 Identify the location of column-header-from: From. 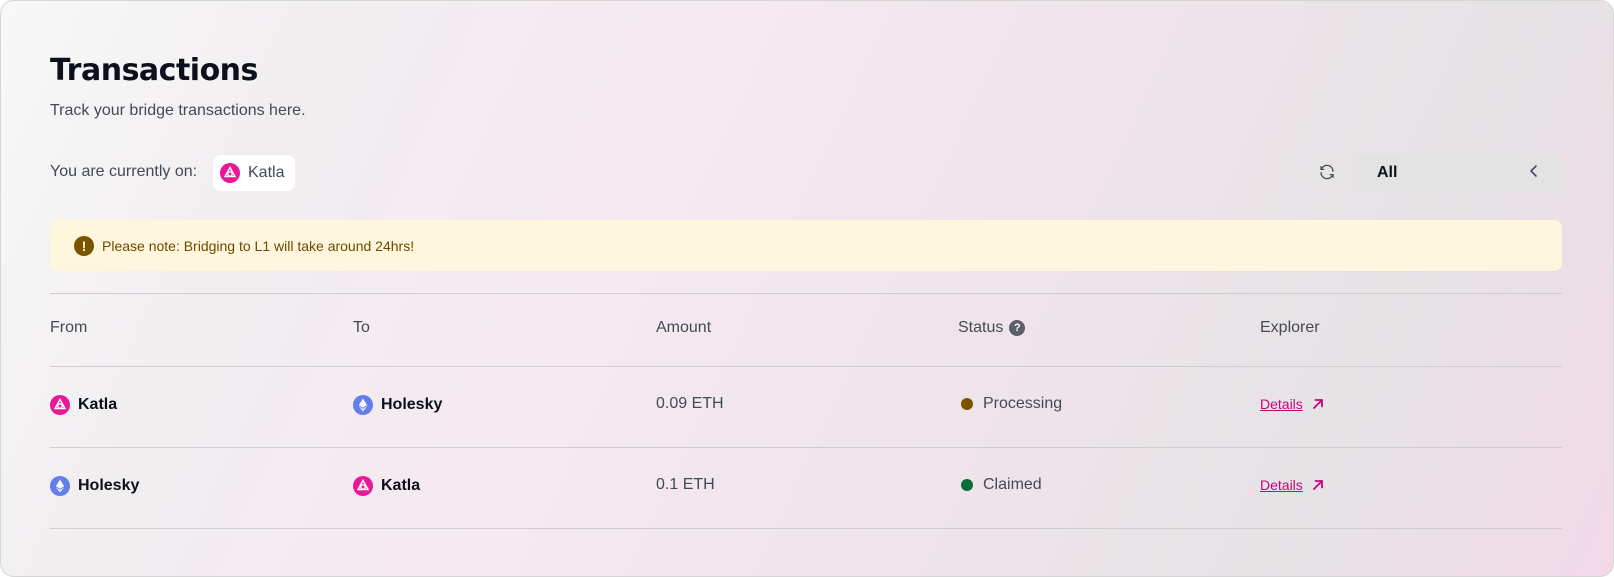
(69, 327).